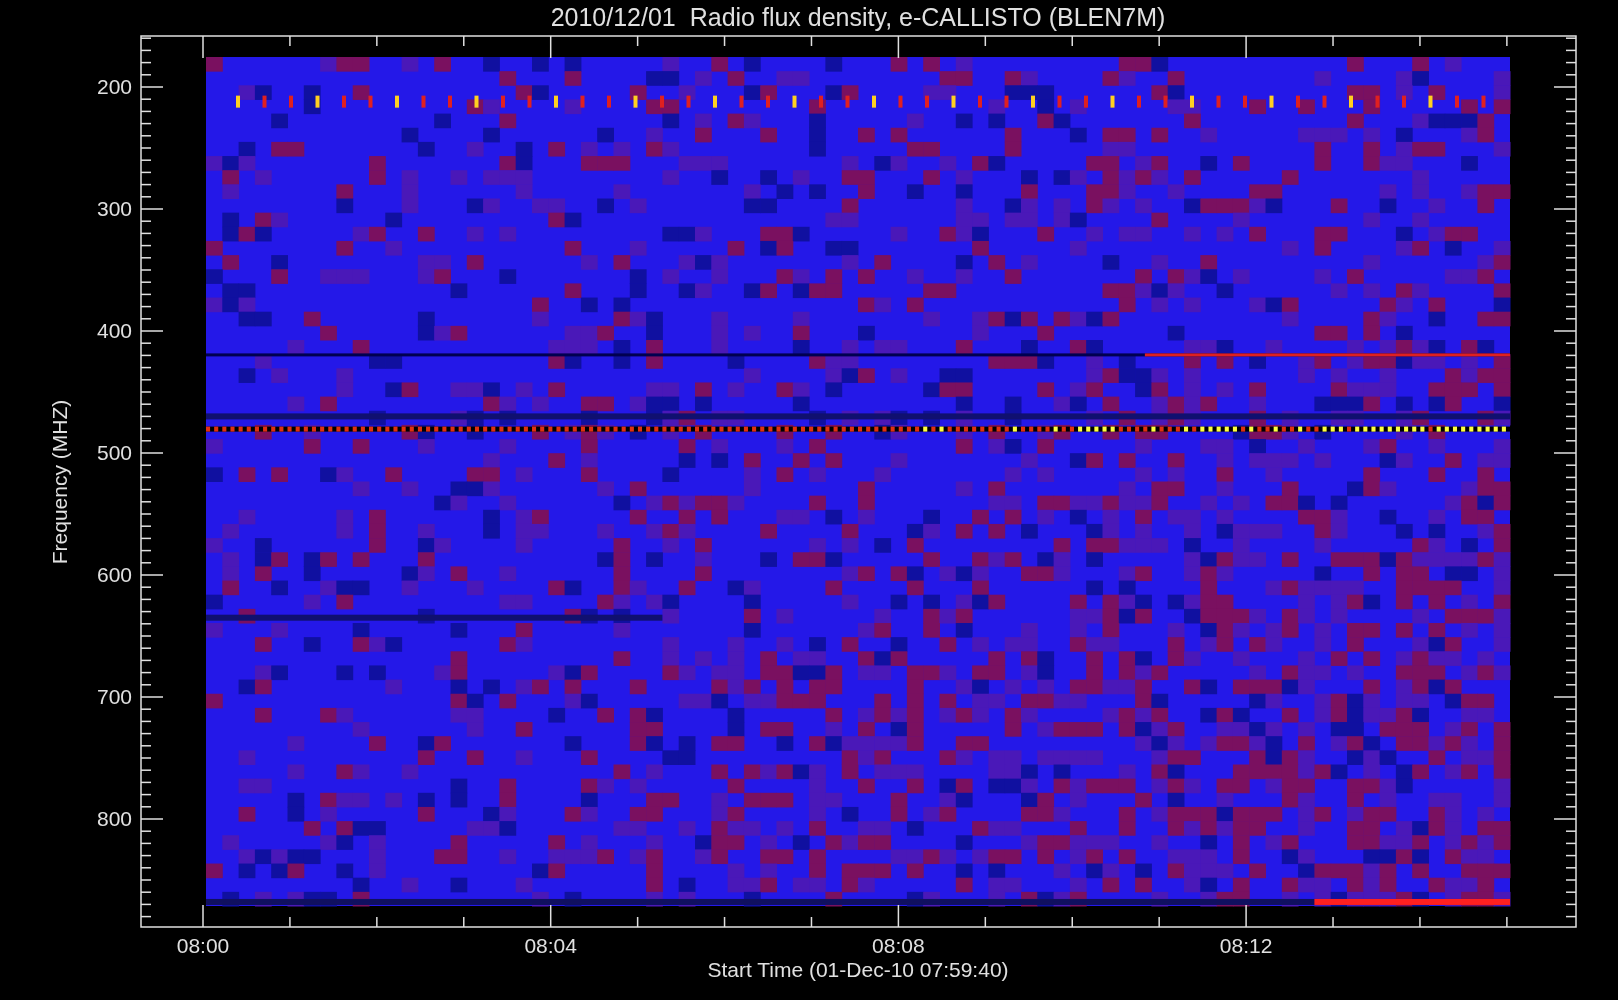 The height and width of the screenshot is (1000, 1618). Describe the element at coordinates (550, 946) in the screenshot. I see `x-tick-label: 08:04` at that location.